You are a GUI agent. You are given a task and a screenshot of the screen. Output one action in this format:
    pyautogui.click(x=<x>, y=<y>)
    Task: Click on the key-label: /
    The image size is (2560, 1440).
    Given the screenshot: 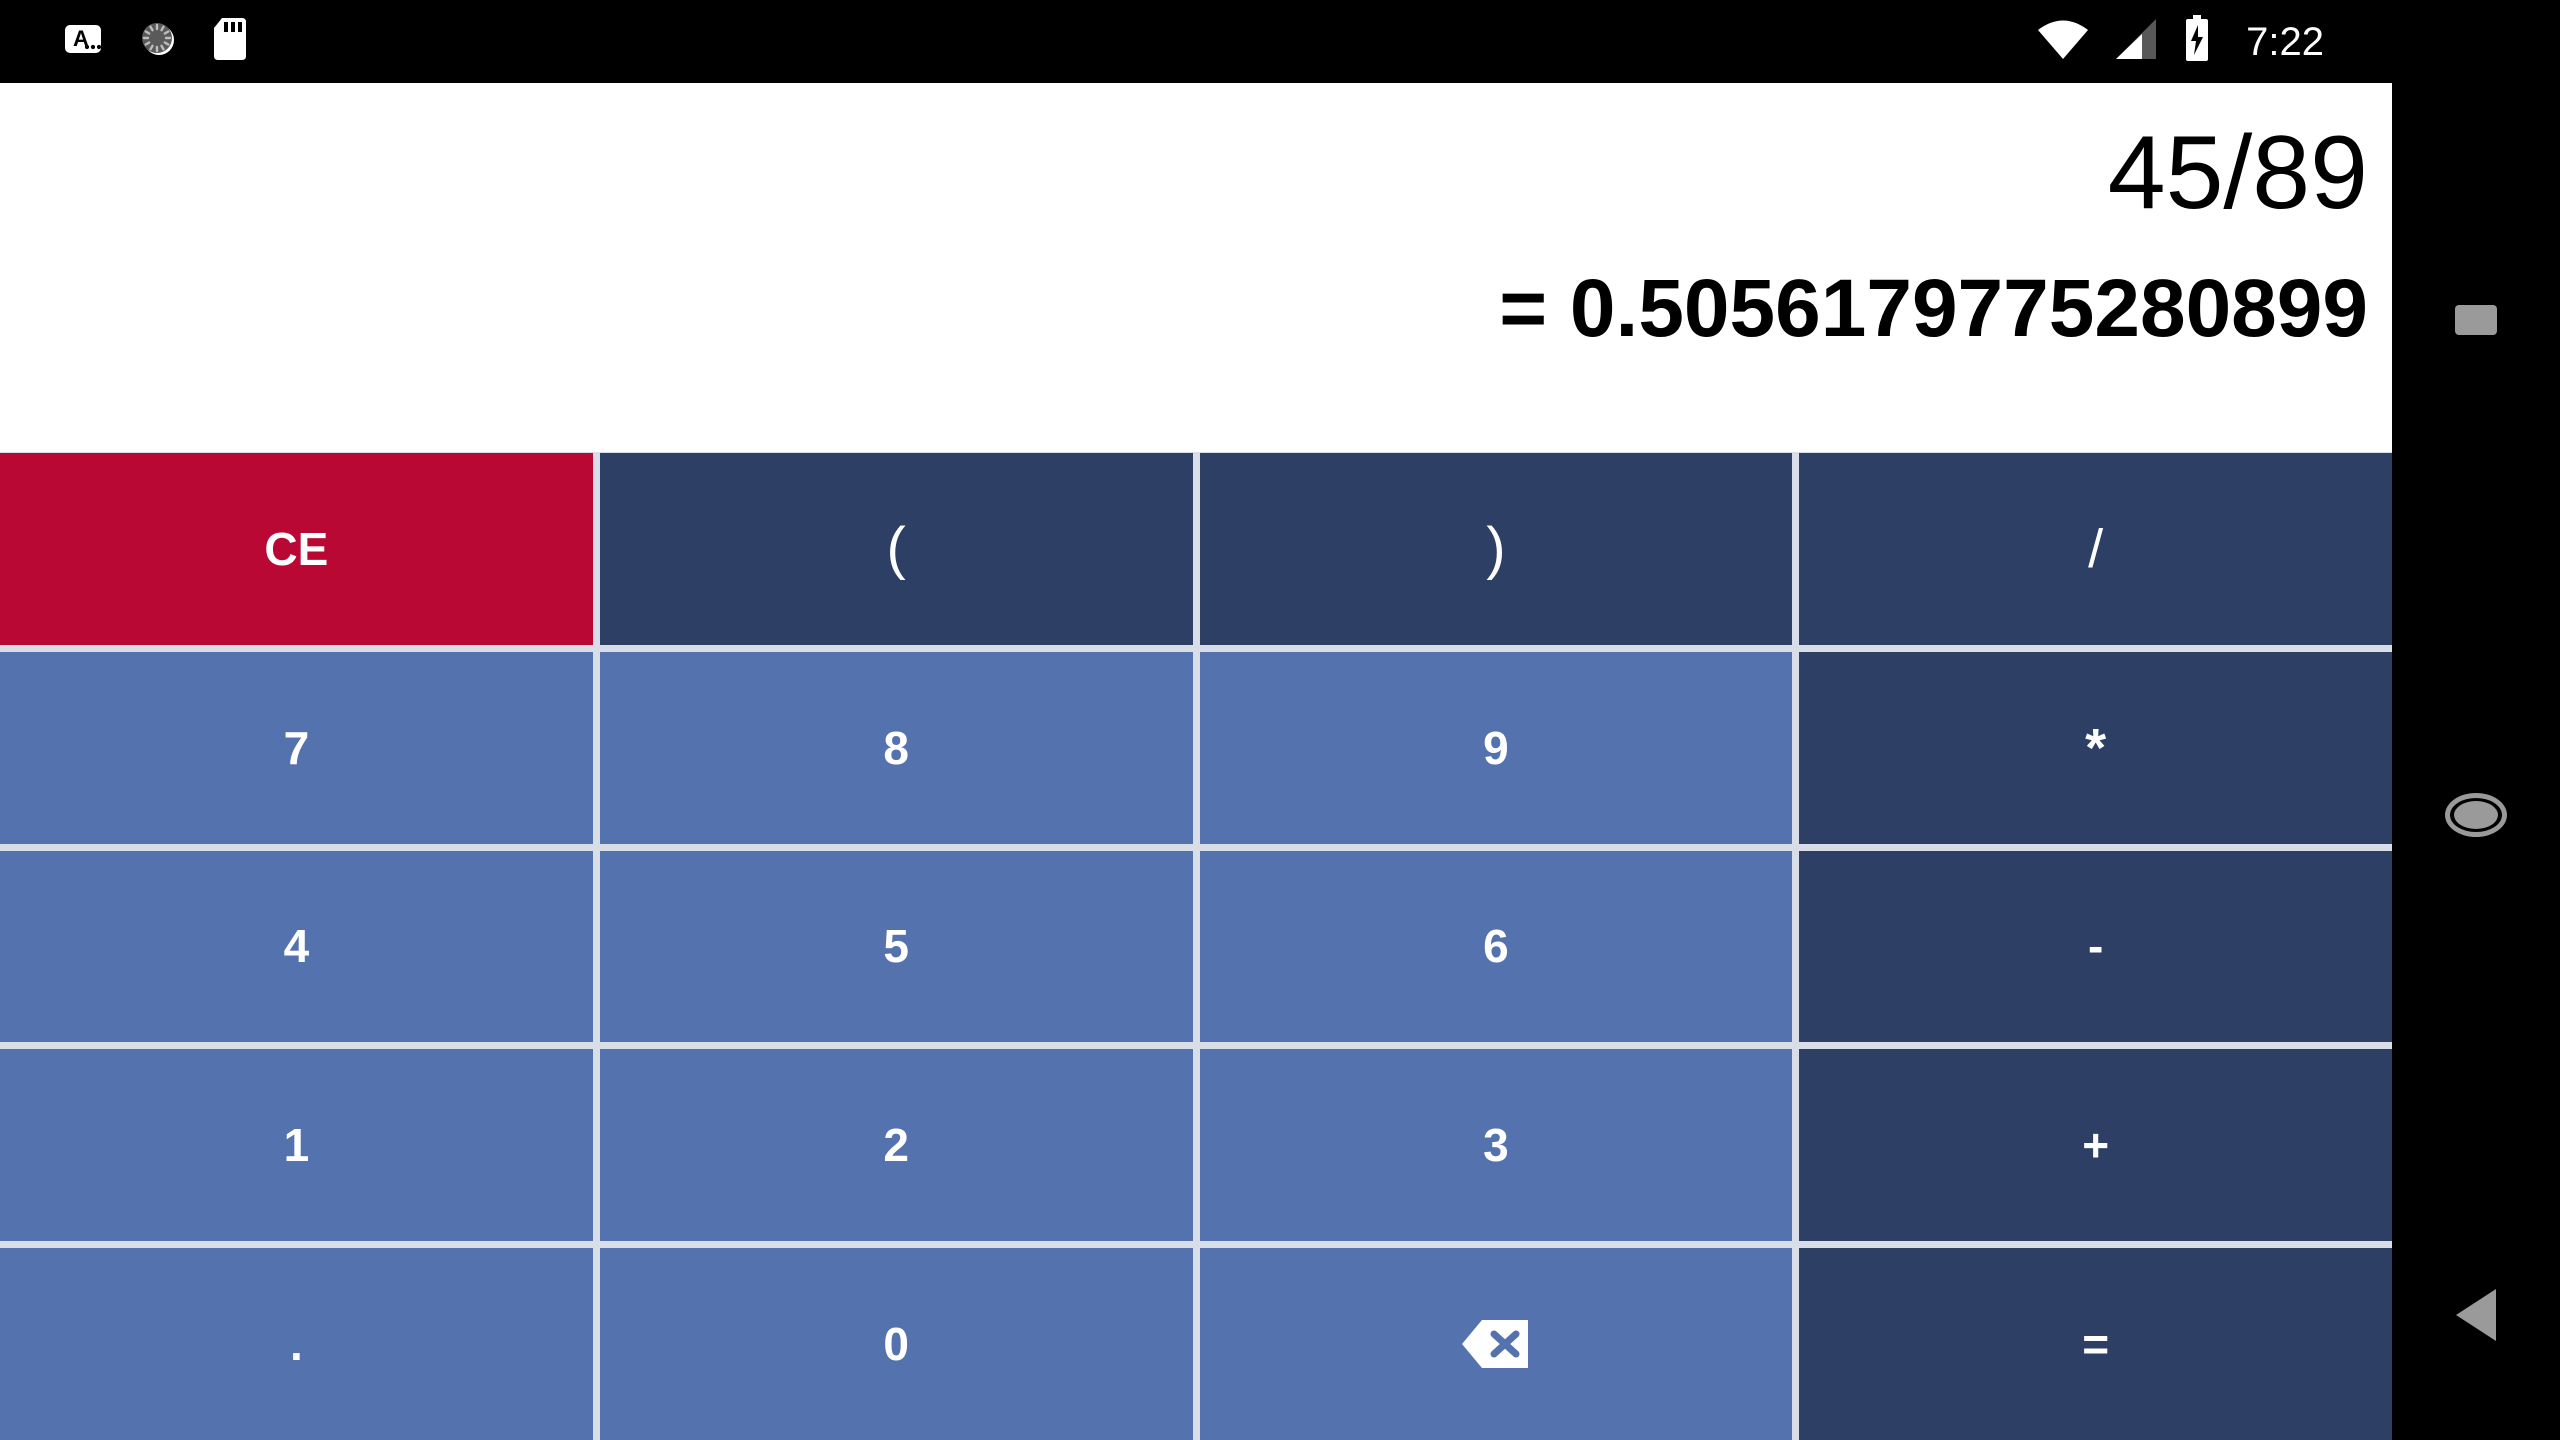 What is the action you would take?
    pyautogui.click(x=2096, y=548)
    